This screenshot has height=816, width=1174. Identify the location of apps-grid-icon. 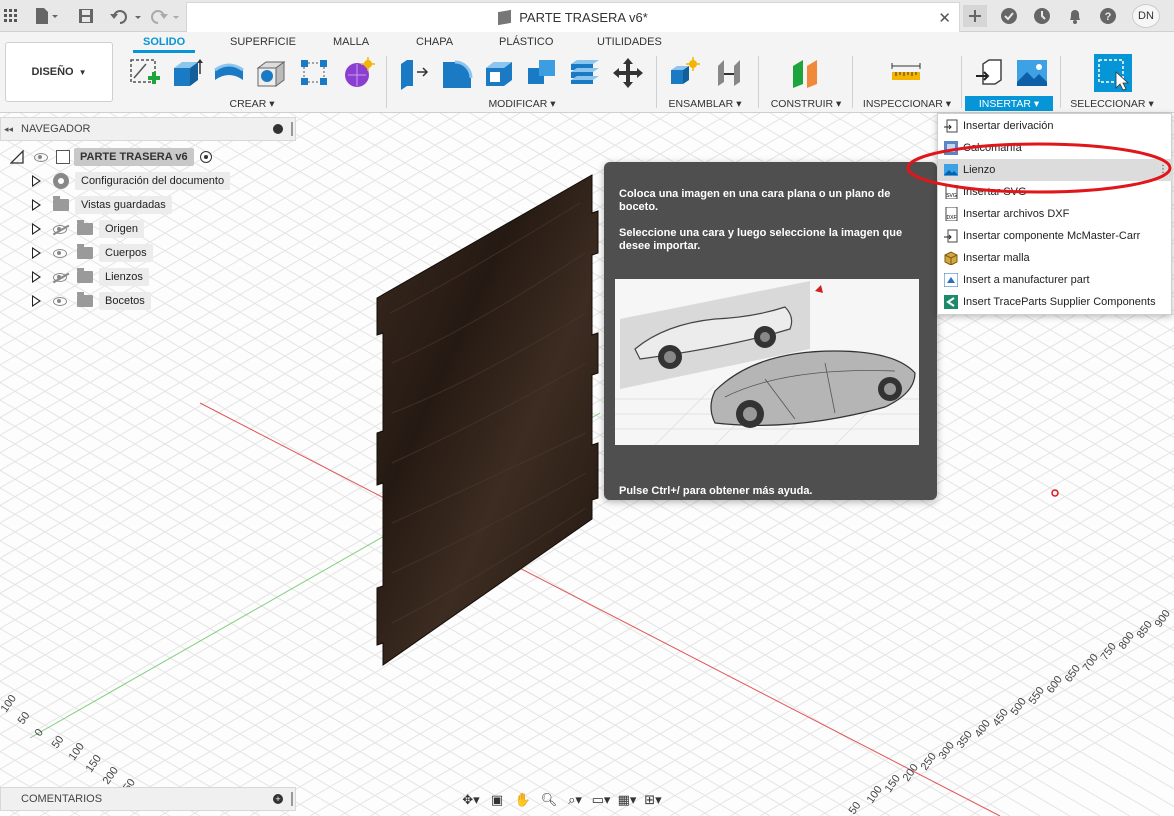
(11, 16).